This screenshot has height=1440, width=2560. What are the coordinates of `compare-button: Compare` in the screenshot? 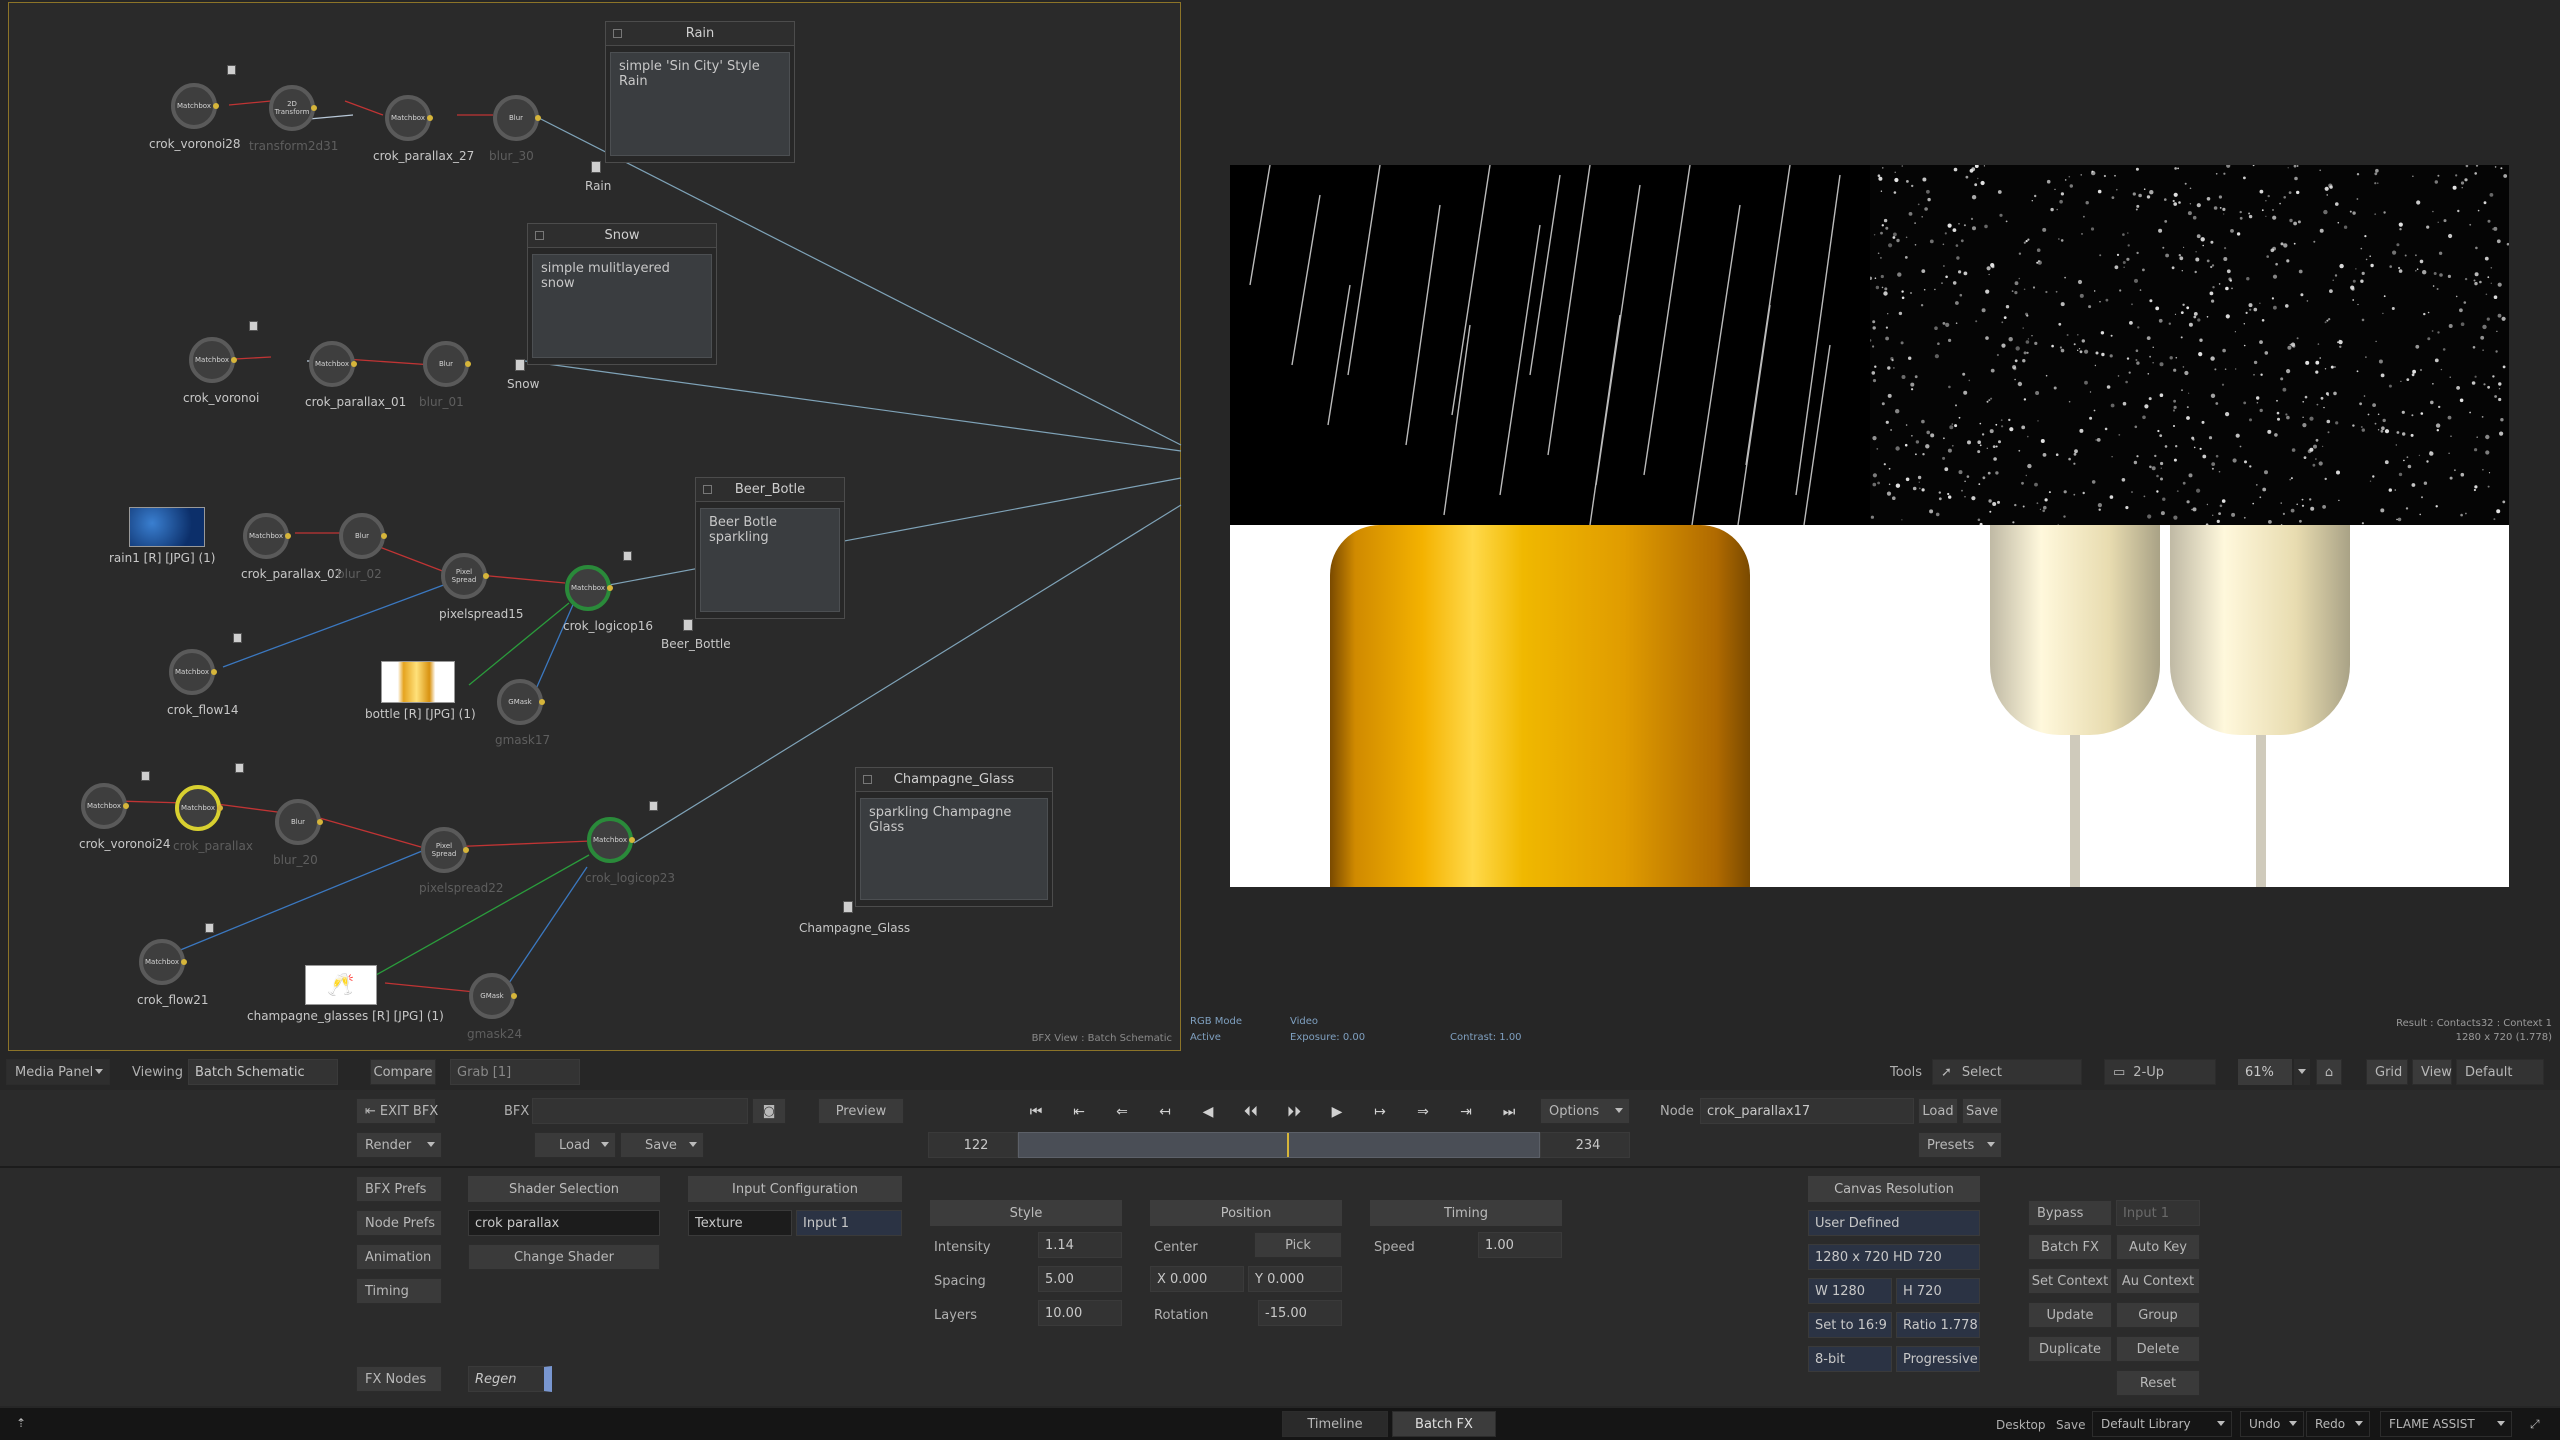 It's located at (403, 1072).